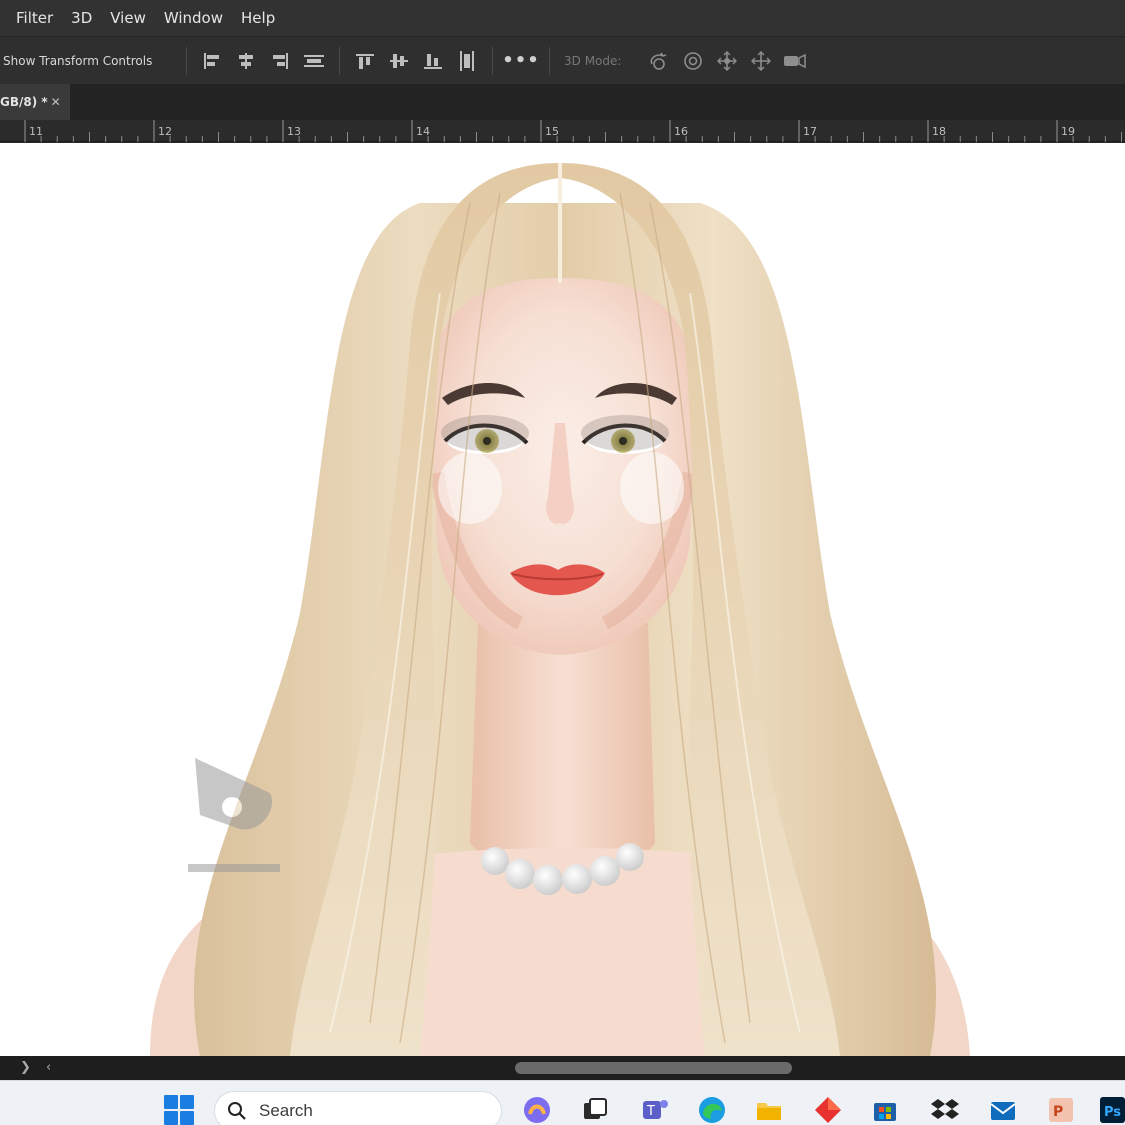 The height and width of the screenshot is (1125, 1125). Describe the element at coordinates (521, 60) in the screenshot. I see `more-options-button: •••` at that location.